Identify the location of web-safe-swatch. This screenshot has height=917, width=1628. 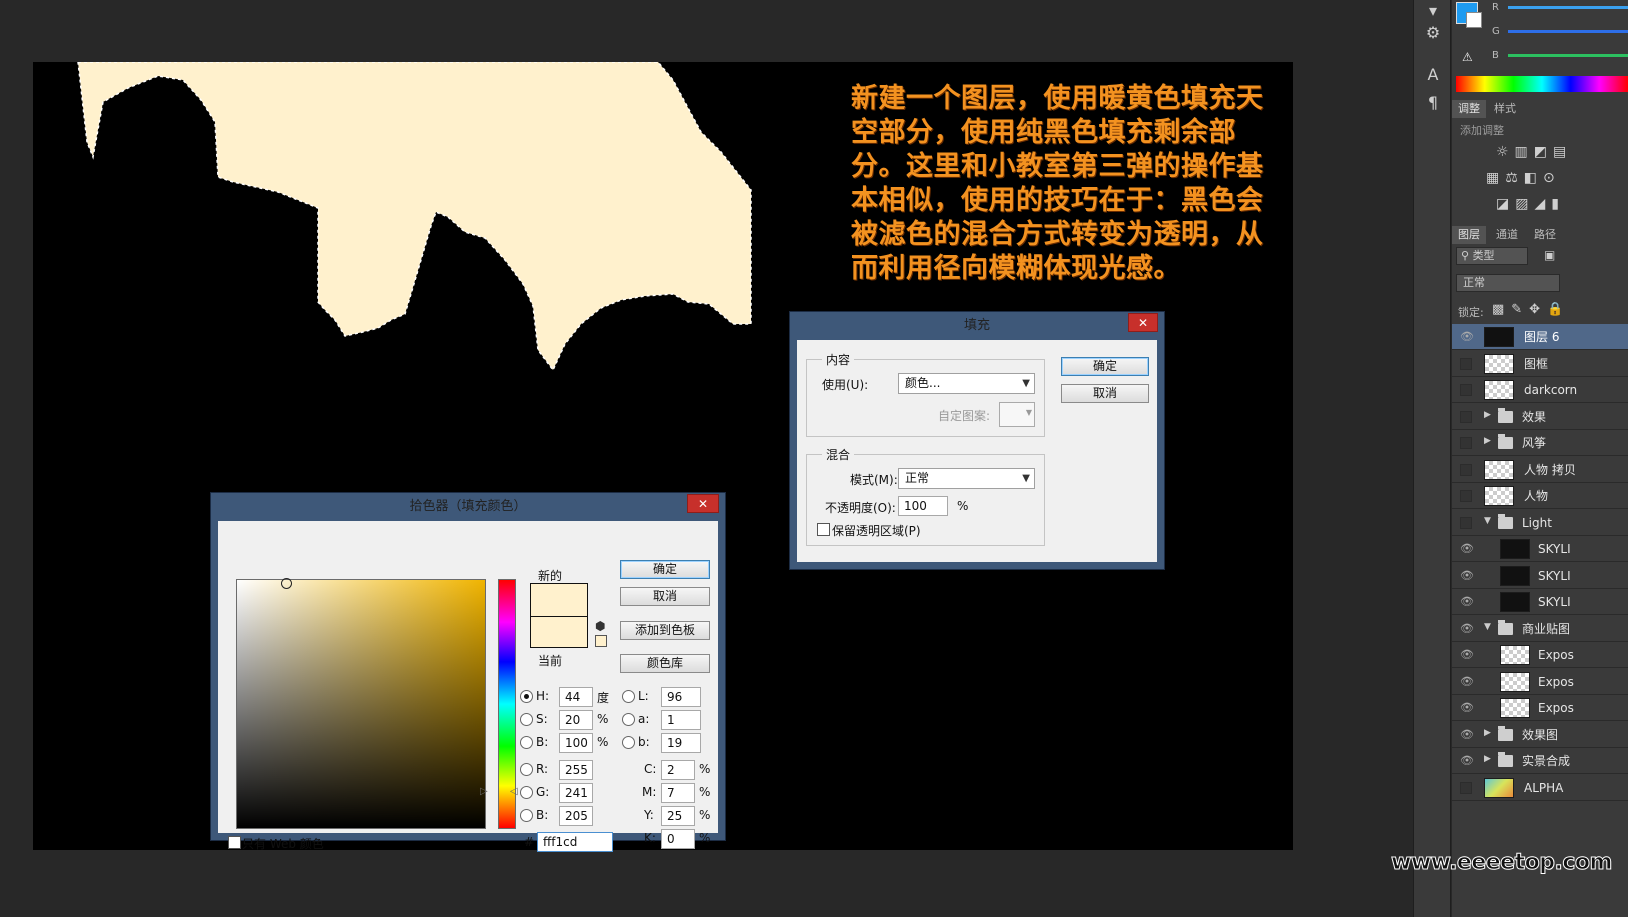
(601, 641).